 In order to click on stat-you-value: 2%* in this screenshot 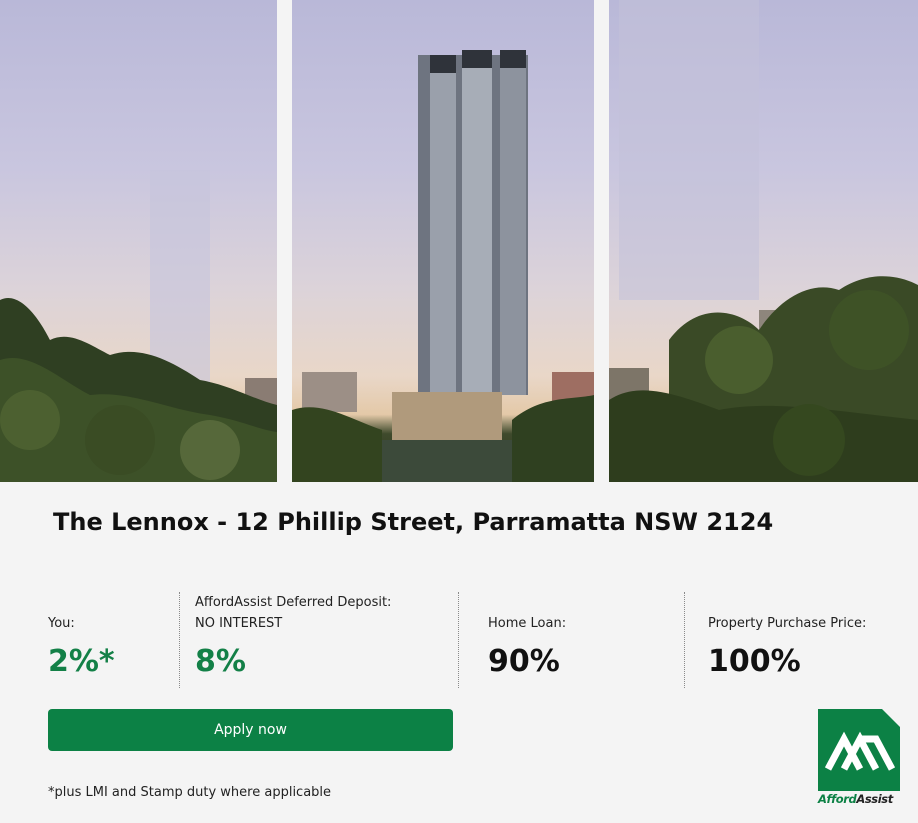, I will do `click(81, 661)`.